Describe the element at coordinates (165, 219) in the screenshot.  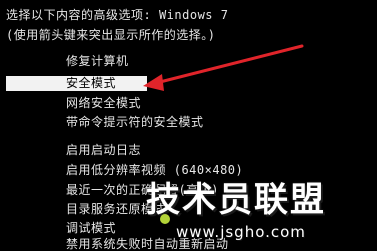
I see `watermark-dot-icon` at that location.